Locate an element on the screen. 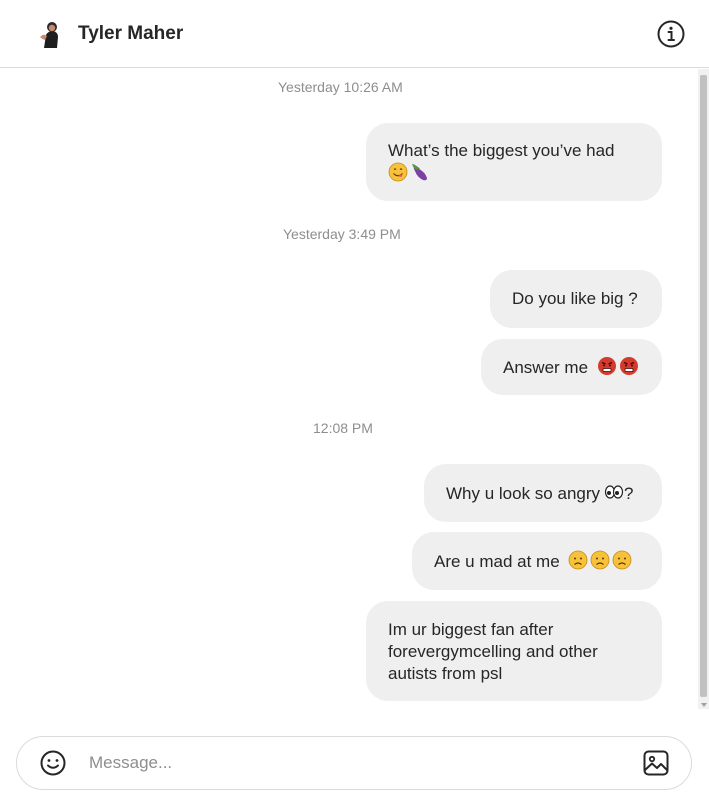 This screenshot has height=796, width=709. emoji-button is located at coordinates (53, 763).